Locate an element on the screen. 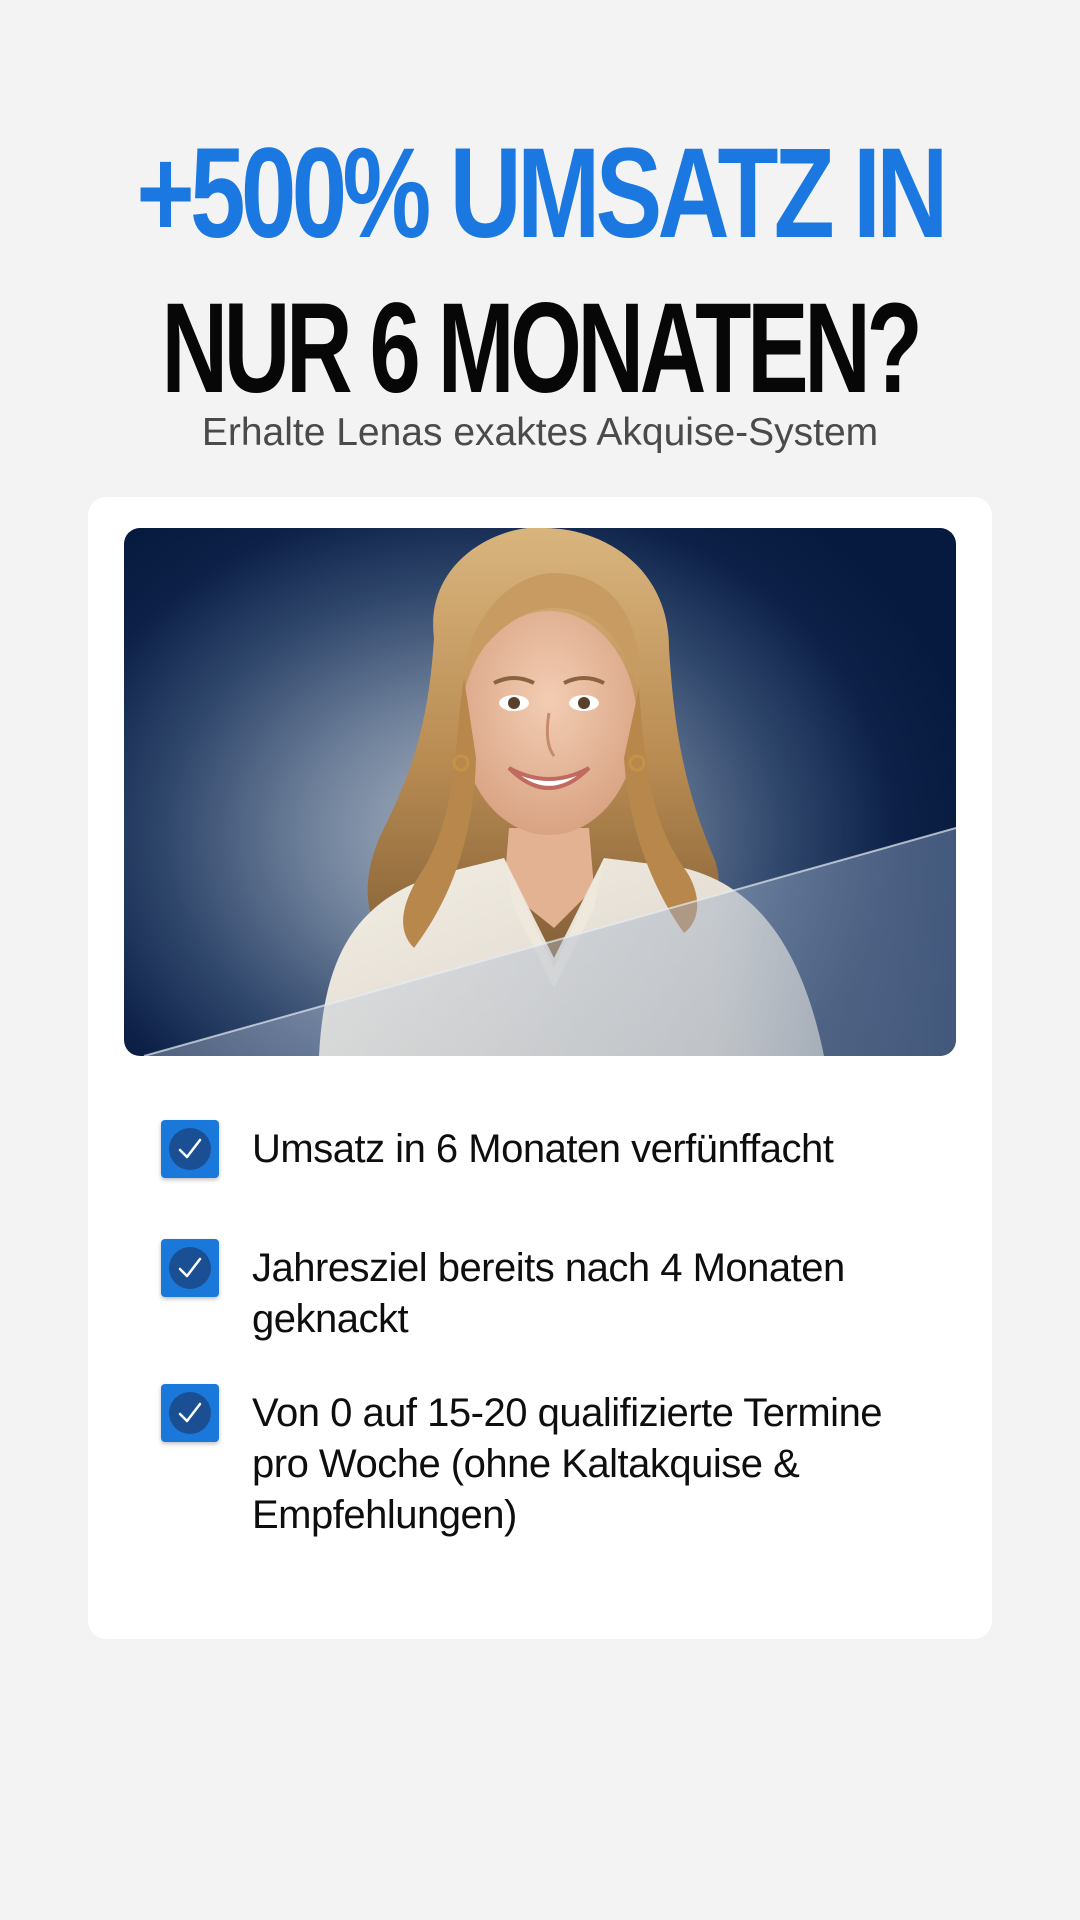 This screenshot has height=1920, width=1080. headline-line-2: NUR 6 MONATEN? is located at coordinates (542, 348).